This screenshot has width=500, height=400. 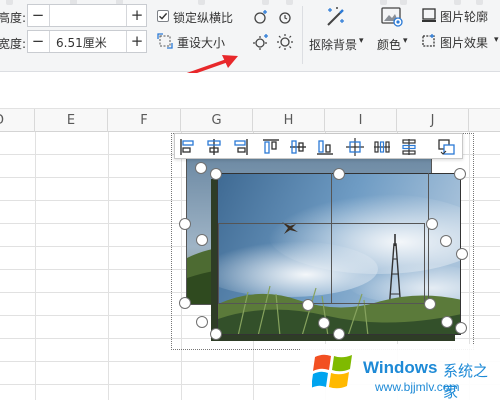 I want to click on column-header-e: E, so click(x=71, y=120).